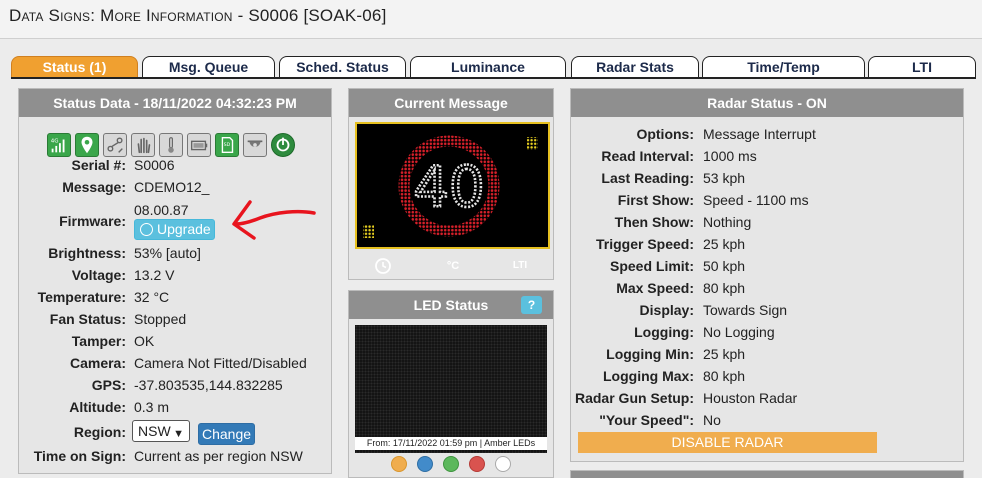 Image resolution: width=982 pixels, height=478 pixels. I want to click on region-select: NSW ▼, so click(161, 431).